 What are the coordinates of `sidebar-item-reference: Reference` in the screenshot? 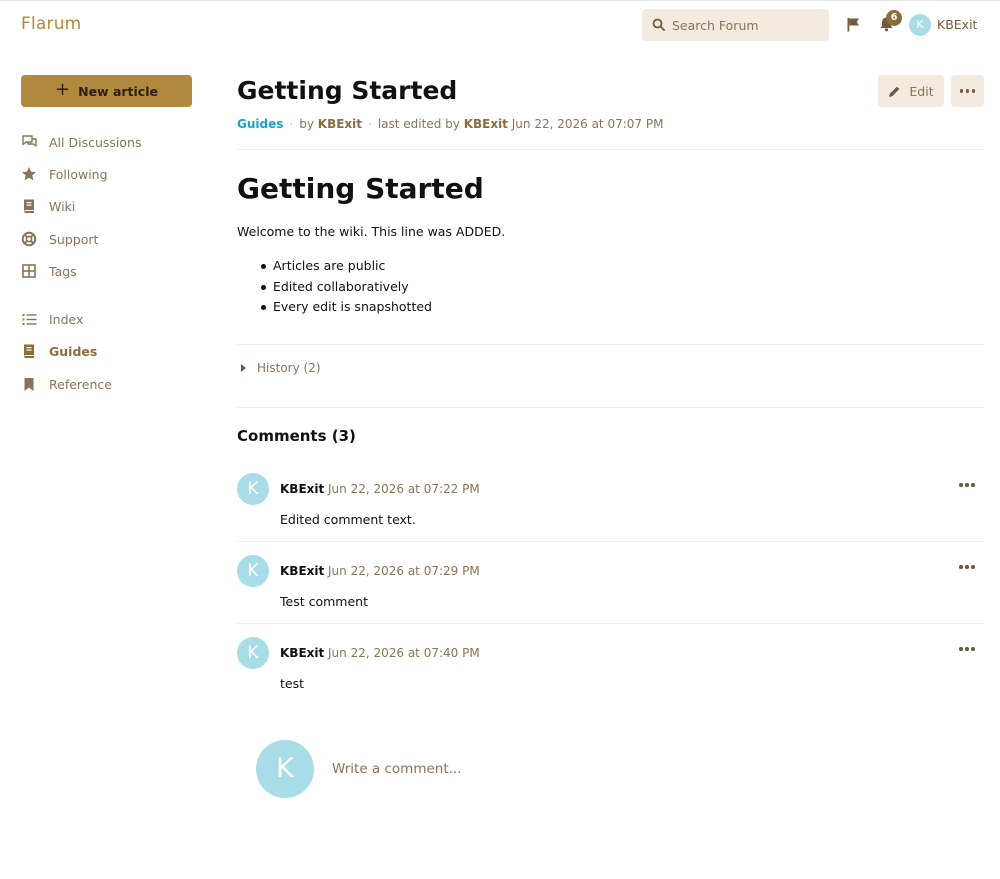 It's located at (110, 384).